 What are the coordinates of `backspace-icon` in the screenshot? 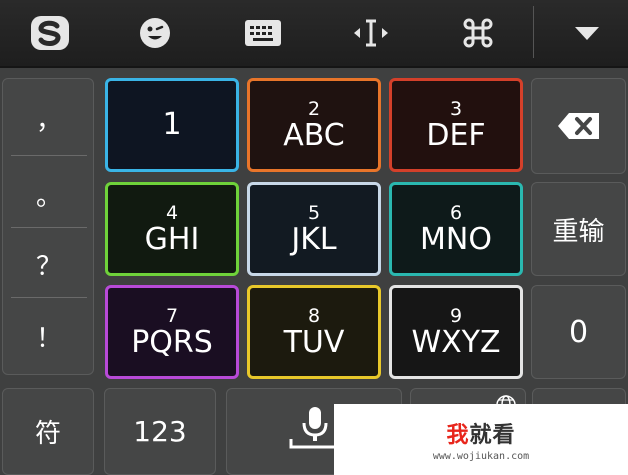 It's located at (578, 126).